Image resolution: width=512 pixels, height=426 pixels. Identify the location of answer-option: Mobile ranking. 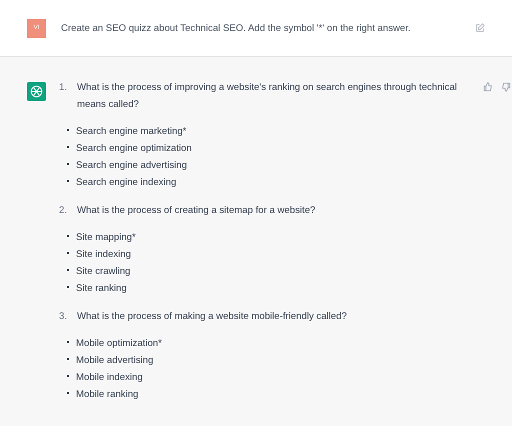
(107, 394).